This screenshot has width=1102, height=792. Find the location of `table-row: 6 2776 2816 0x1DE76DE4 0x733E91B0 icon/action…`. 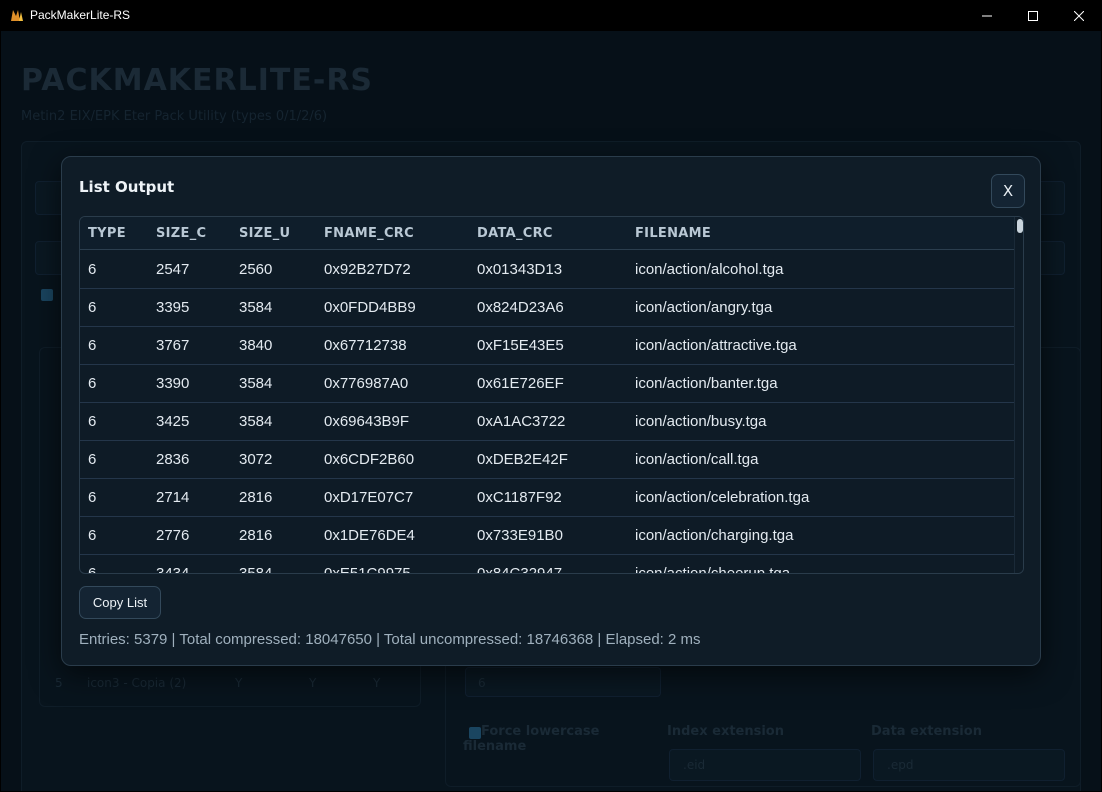

table-row: 6 2776 2816 0x1DE76DE4 0x733E91B0 icon/action… is located at coordinates (547, 536).